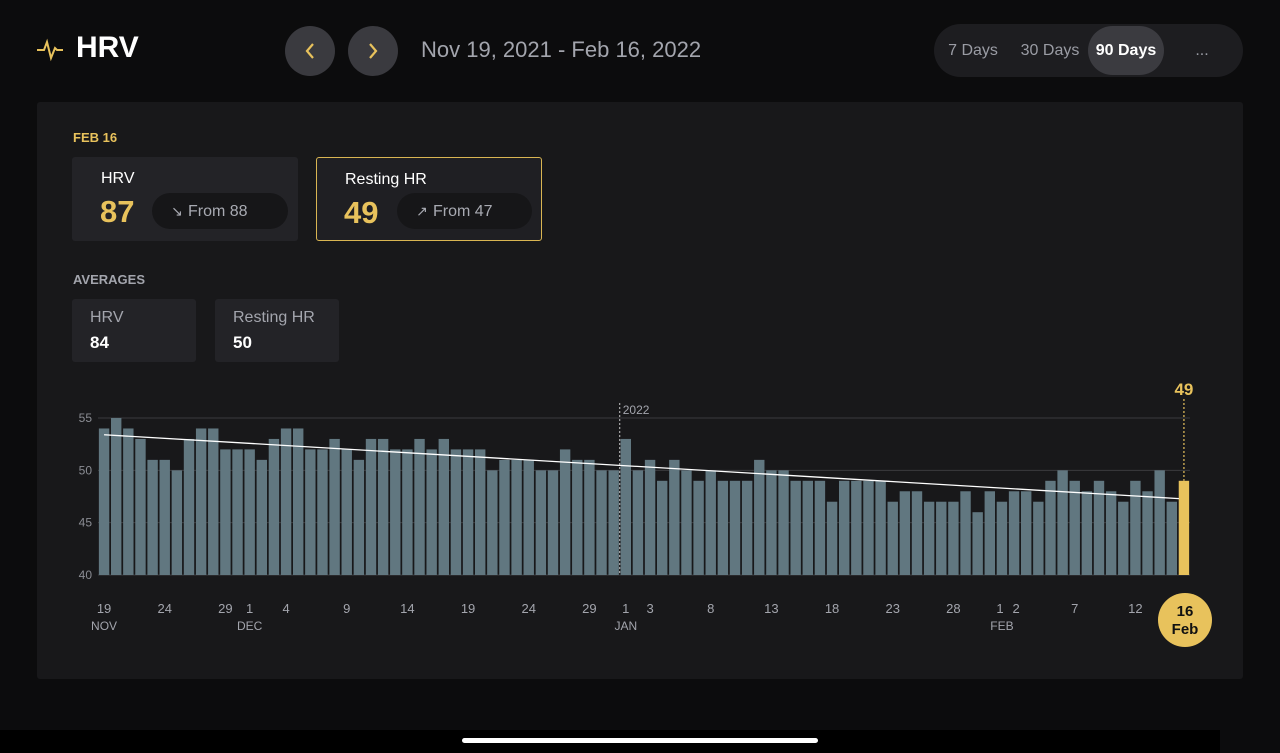  Describe the element at coordinates (832, 608) in the screenshot. I see `x-tick-label: 18` at that location.